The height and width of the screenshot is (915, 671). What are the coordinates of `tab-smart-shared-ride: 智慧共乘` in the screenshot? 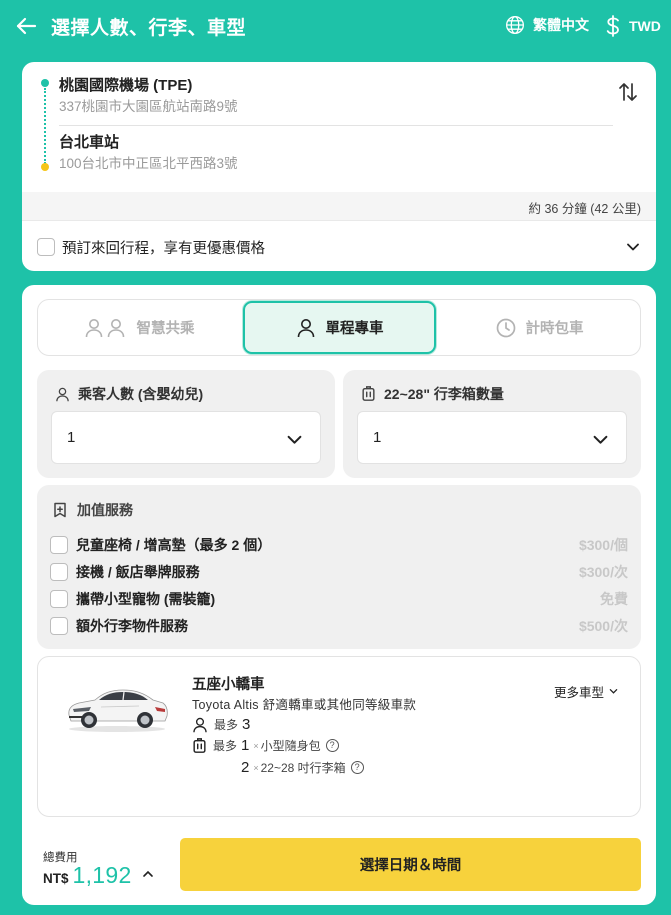 It's located at (139, 327).